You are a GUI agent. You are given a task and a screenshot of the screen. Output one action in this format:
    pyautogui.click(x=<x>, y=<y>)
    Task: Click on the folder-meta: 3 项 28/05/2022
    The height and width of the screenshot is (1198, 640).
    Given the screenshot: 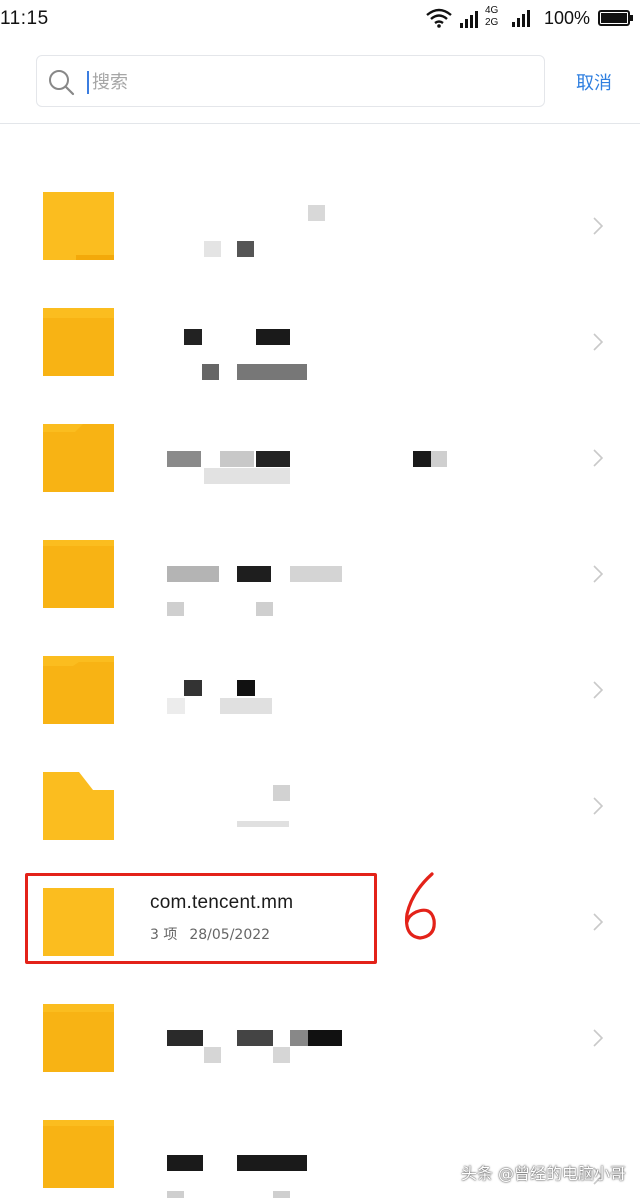 What is the action you would take?
    pyautogui.click(x=216, y=934)
    